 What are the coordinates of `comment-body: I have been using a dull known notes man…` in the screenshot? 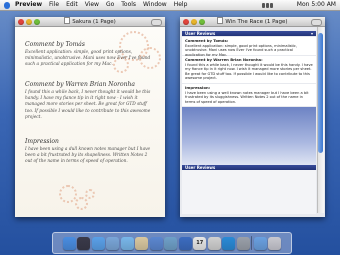 It's located at (88, 156).